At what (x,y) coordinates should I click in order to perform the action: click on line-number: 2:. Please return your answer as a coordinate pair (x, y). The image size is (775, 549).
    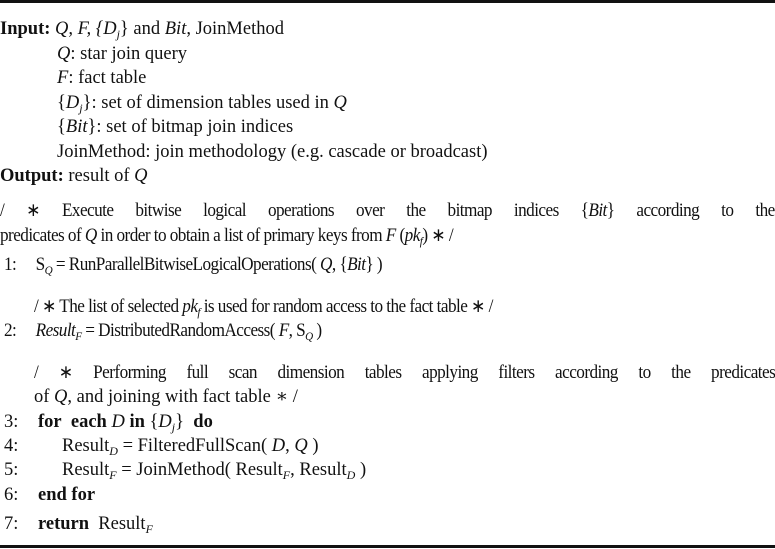
    Looking at the image, I should click on (10, 331).